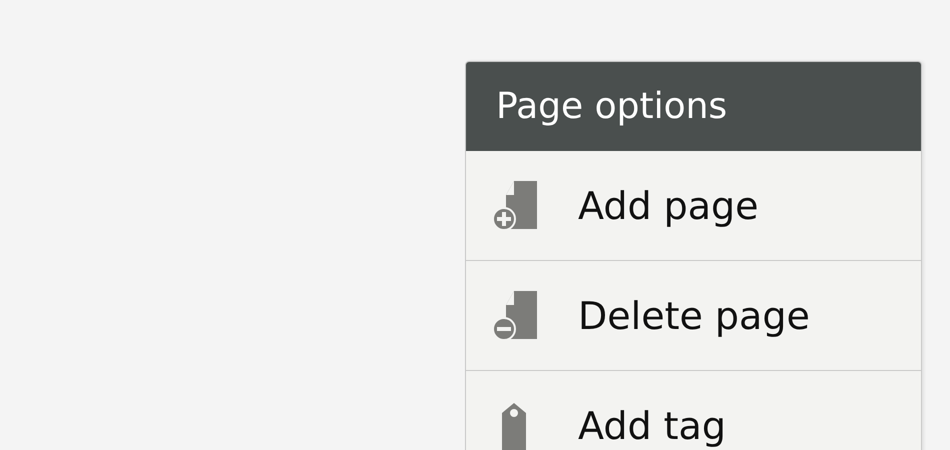  Describe the element at coordinates (693, 316) in the screenshot. I see `menu-item: Delete page` at that location.